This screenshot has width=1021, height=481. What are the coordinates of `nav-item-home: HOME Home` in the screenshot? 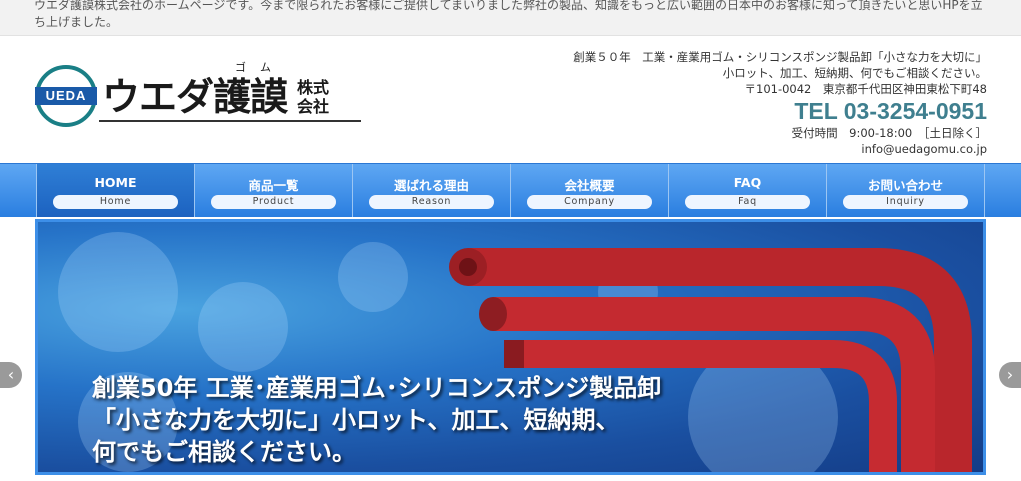 It's located at (115, 190).